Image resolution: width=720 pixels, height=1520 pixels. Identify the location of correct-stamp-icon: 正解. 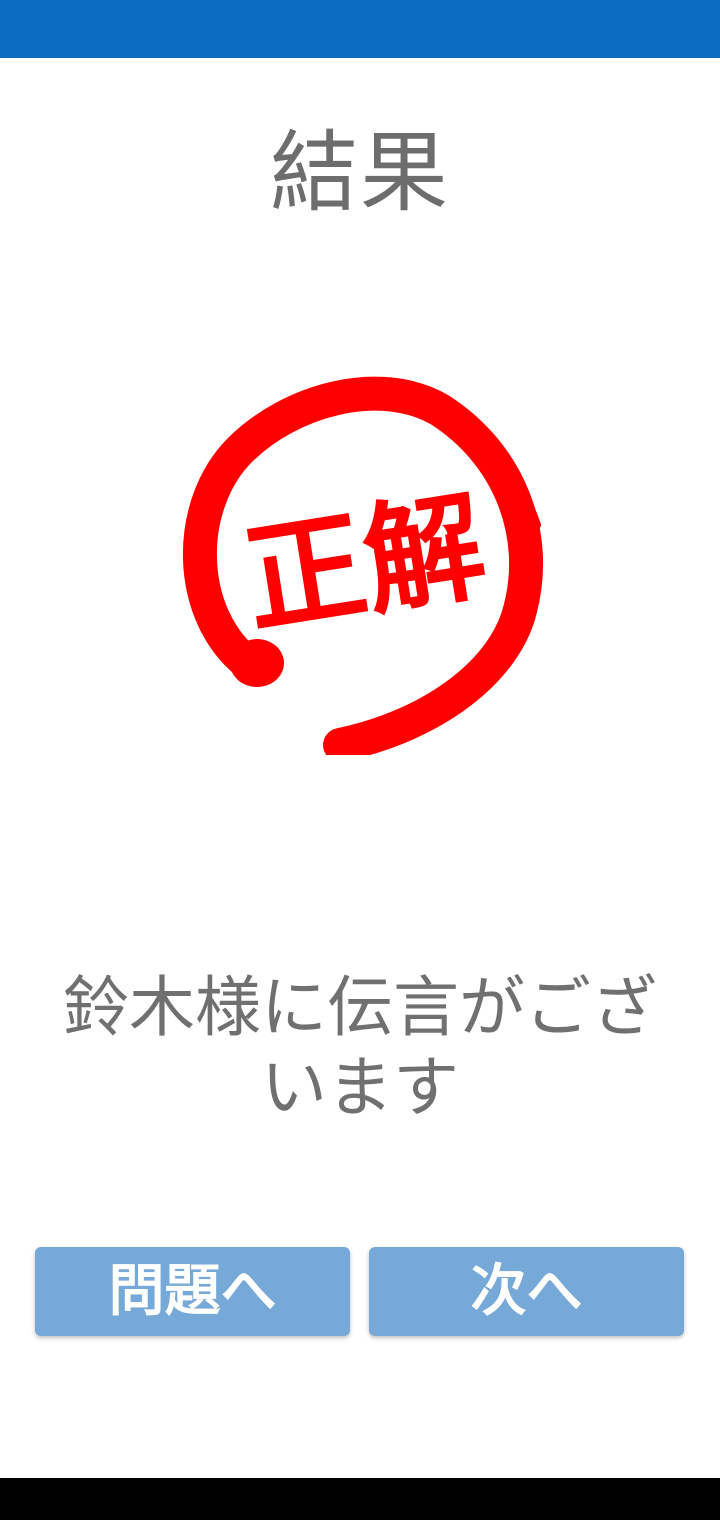
(360, 560).